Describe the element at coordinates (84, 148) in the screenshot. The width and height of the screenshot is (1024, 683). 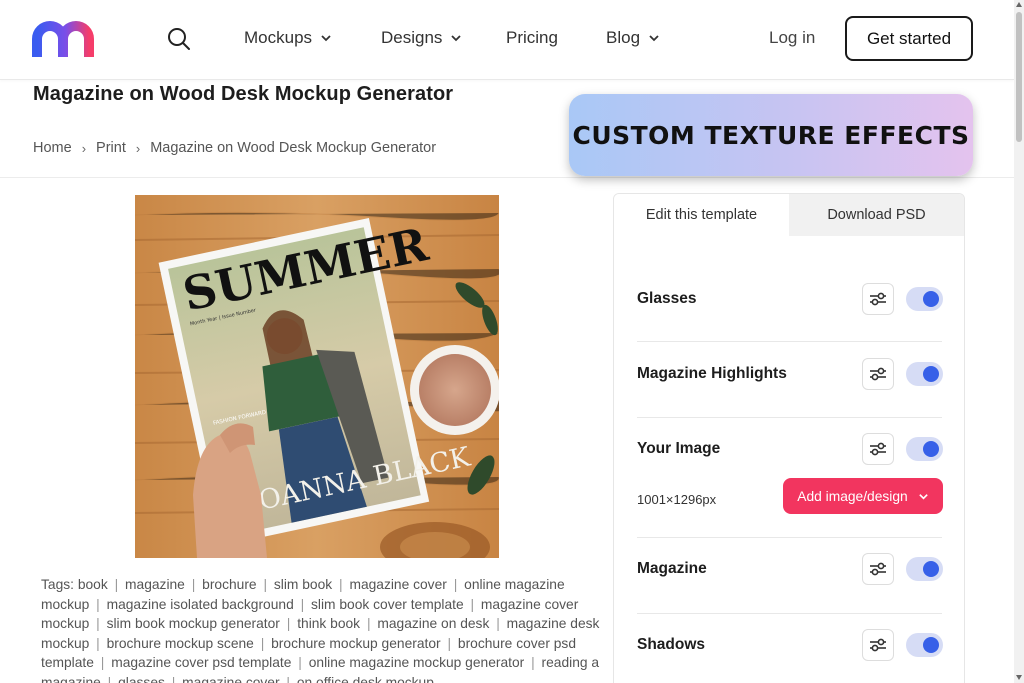
I see `chevron-right-icon: ›` at that location.